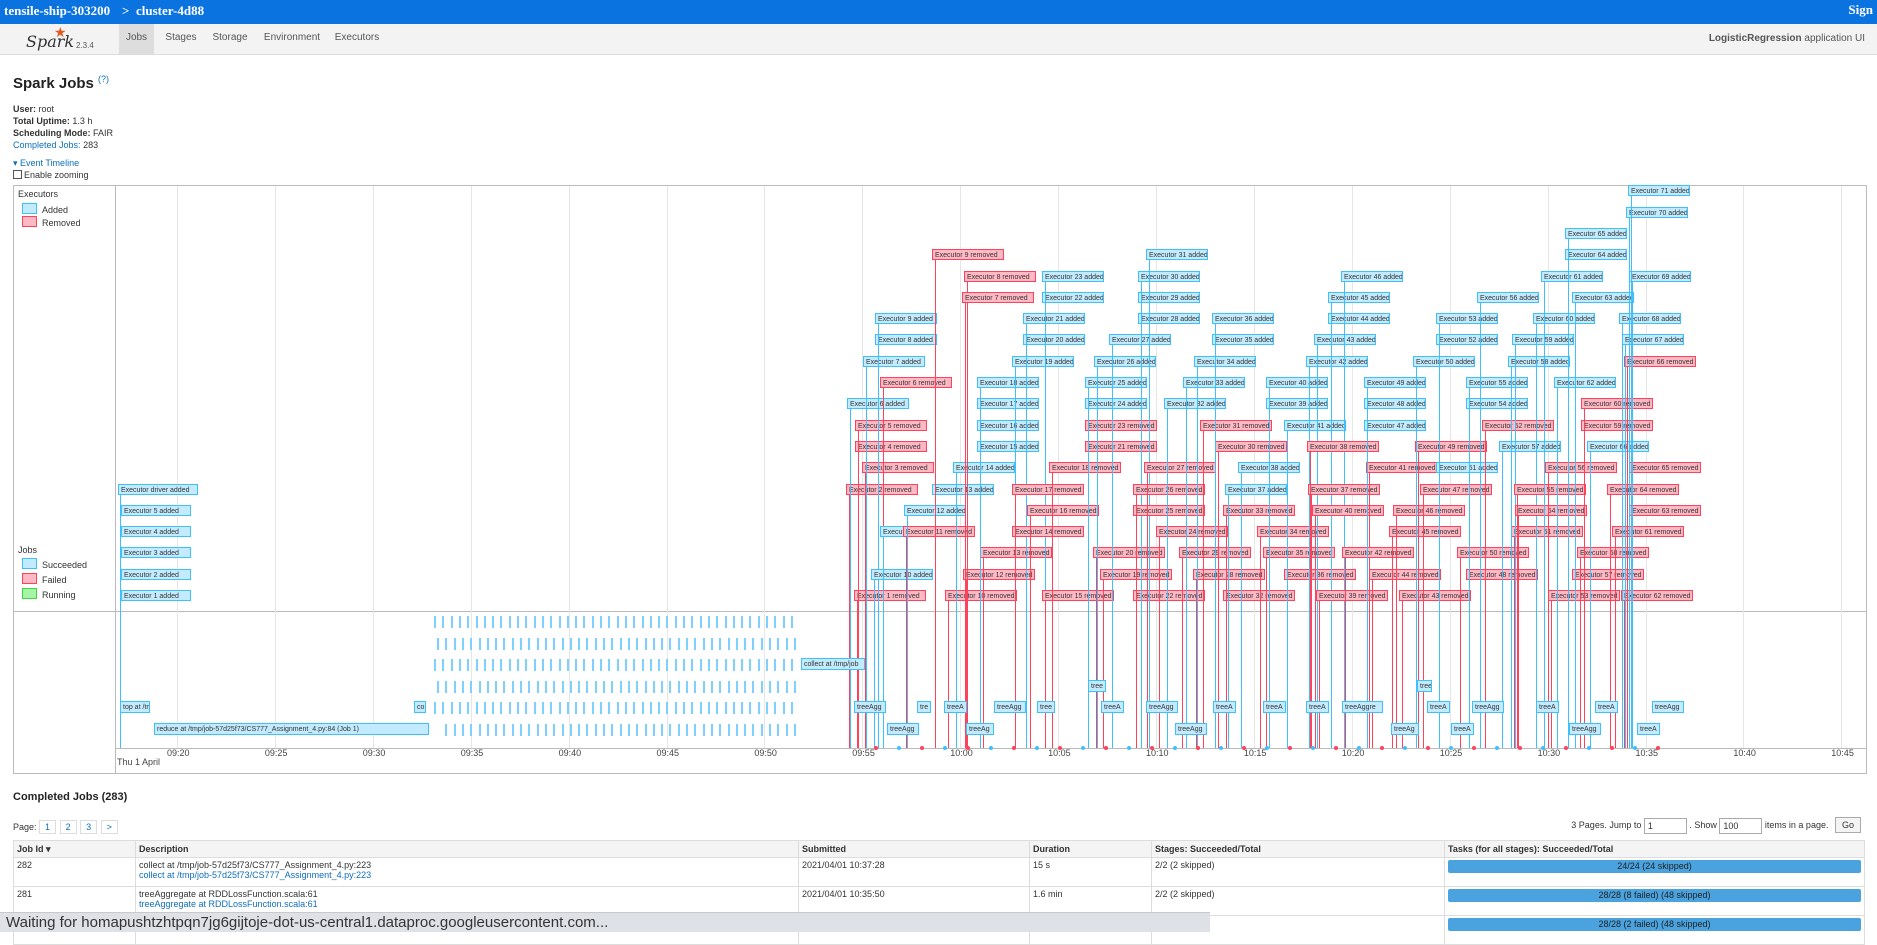 The height and width of the screenshot is (945, 1877). Describe the element at coordinates (1043, 361) in the screenshot. I see `executor-added-item: Executor 19 added` at that location.